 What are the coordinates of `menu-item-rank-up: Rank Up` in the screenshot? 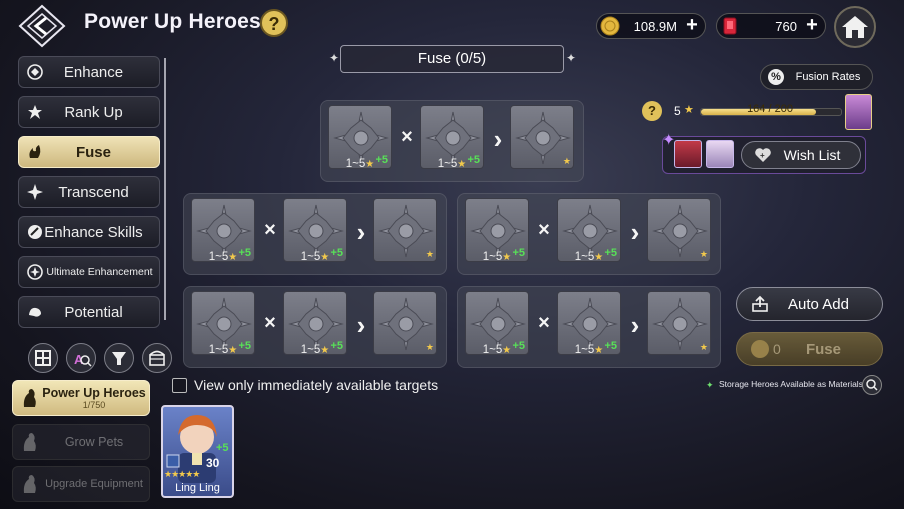 It's located at (89, 112).